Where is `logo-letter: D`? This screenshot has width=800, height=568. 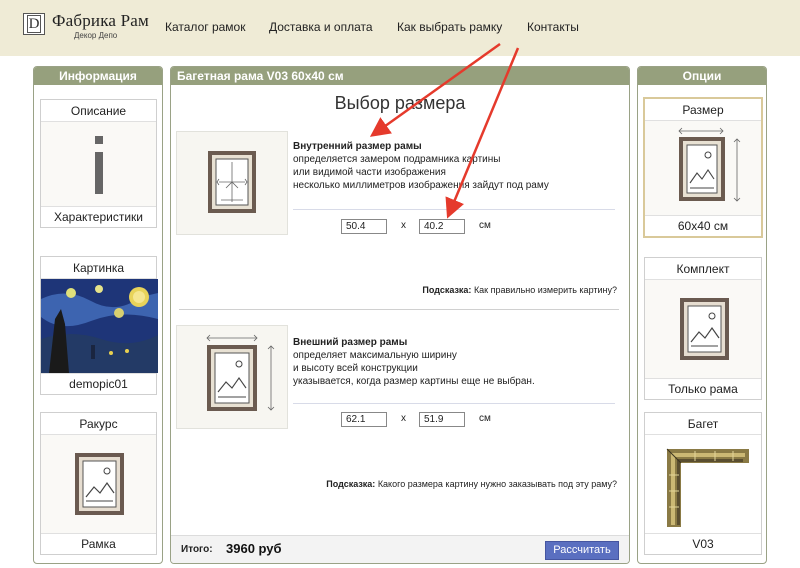
logo-letter: D is located at coordinates (34, 24).